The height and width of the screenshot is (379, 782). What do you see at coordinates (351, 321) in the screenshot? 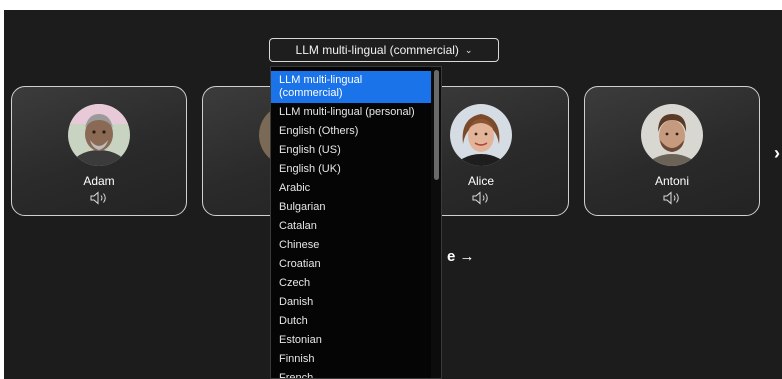
I see `language-option: Dutch` at bounding box center [351, 321].